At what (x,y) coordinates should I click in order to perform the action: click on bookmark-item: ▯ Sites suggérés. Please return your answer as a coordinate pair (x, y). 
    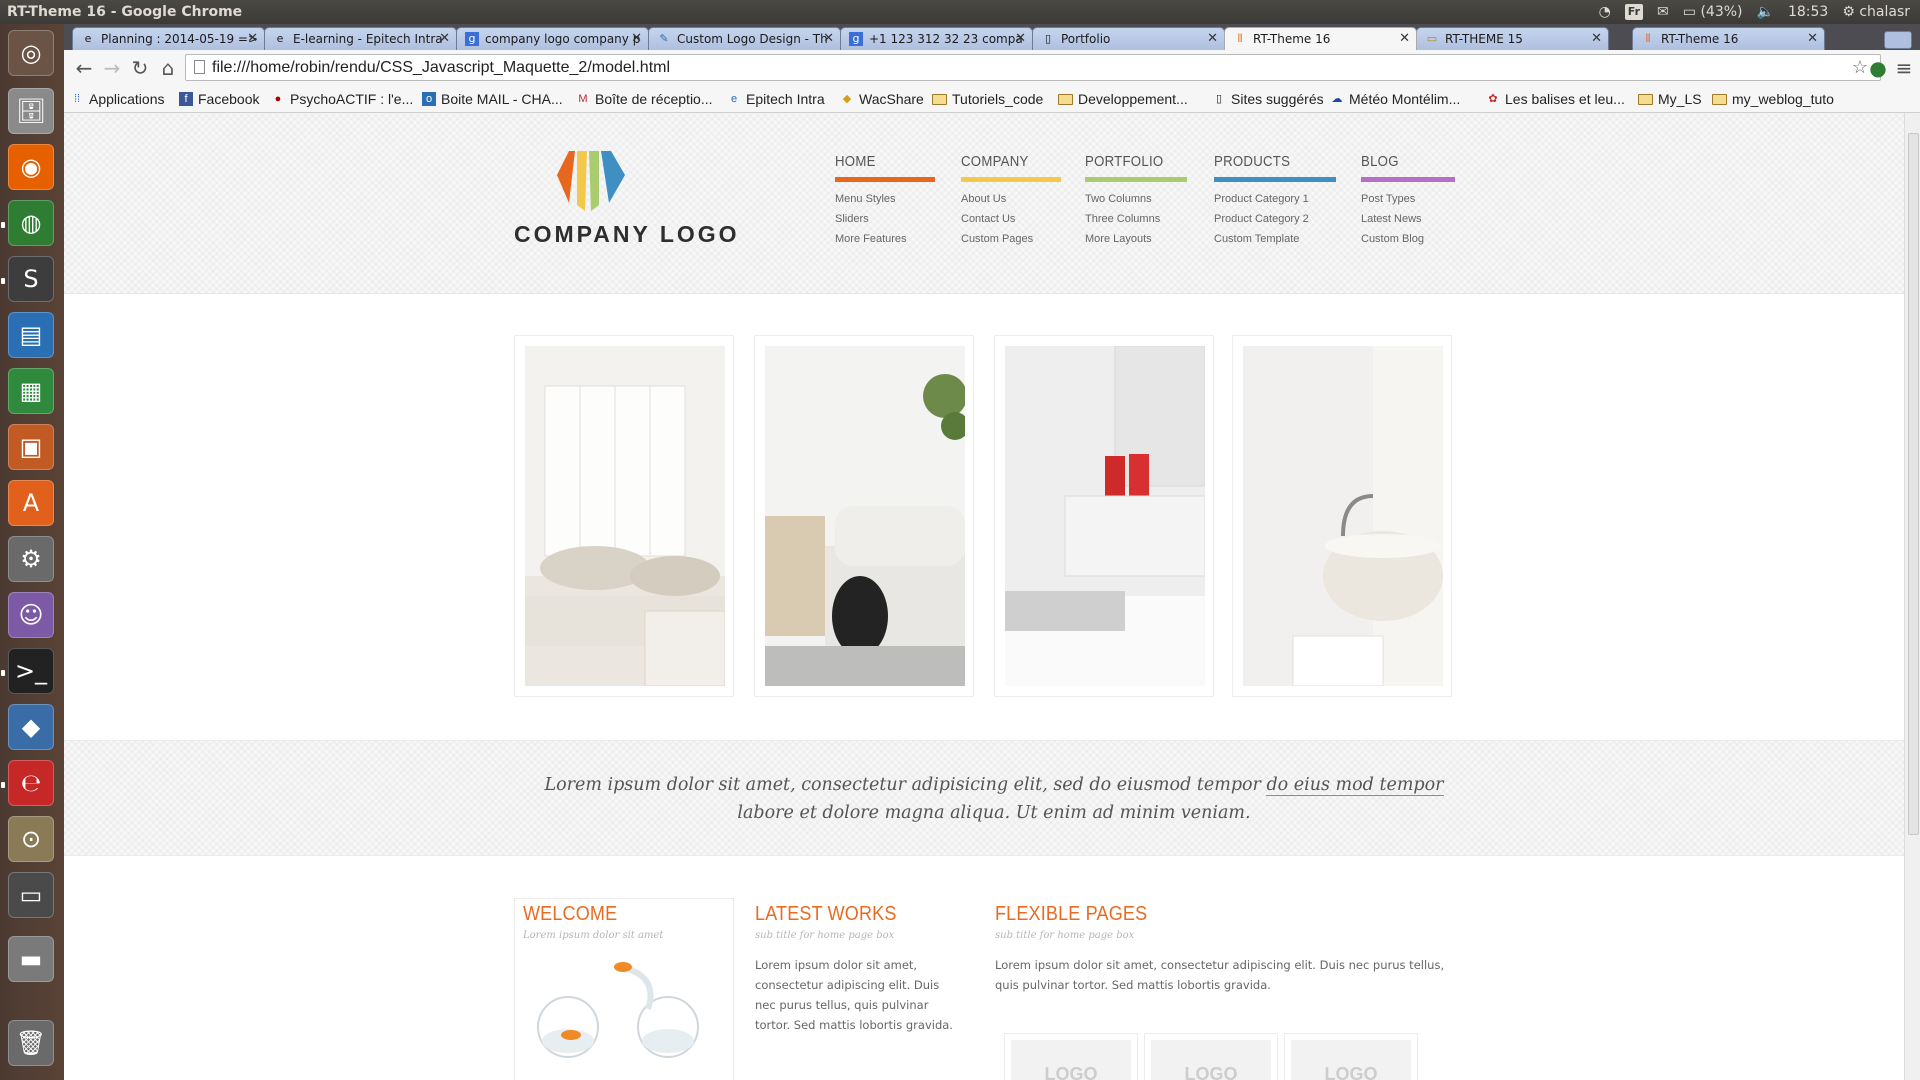
    Looking at the image, I should click on (1268, 99).